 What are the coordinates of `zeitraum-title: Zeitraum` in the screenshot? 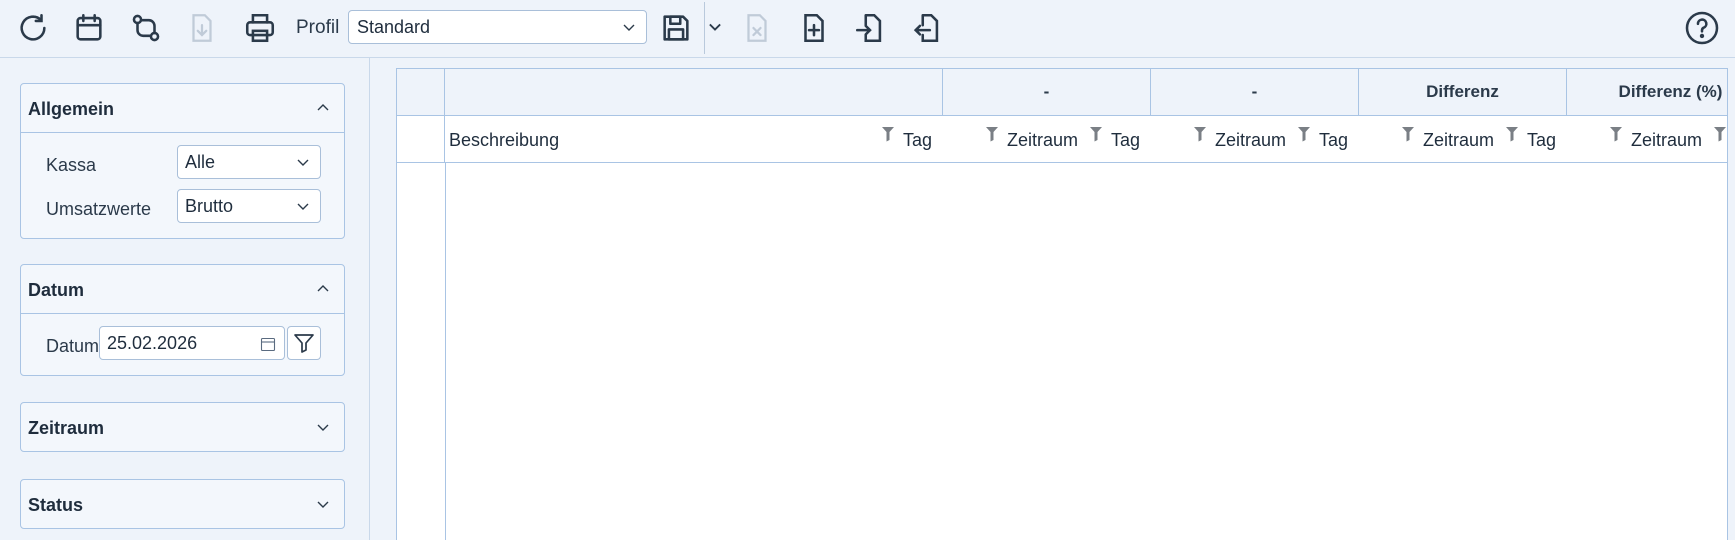 It's located at (66, 428).